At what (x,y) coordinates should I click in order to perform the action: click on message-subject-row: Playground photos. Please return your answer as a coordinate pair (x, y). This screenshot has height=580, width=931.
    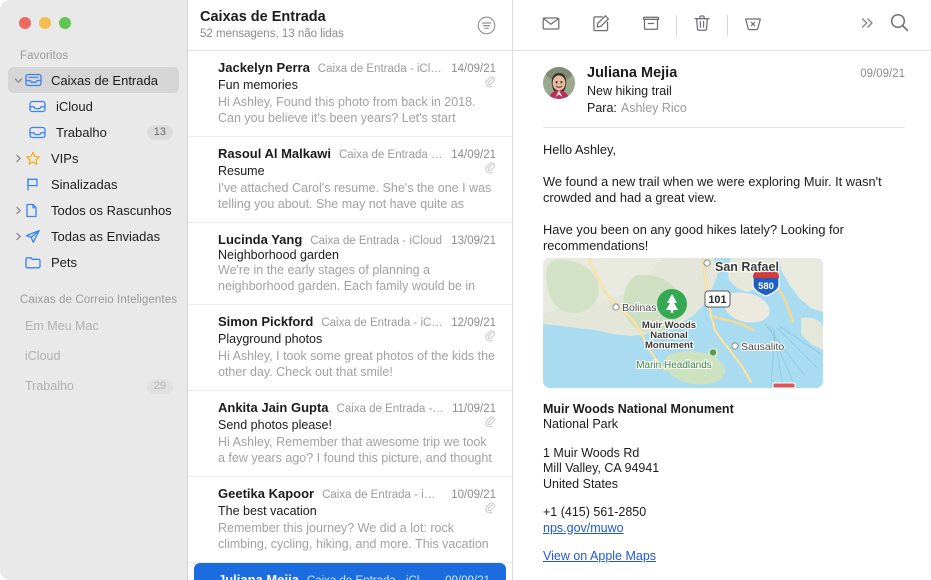
    Looking at the image, I should click on (357, 339).